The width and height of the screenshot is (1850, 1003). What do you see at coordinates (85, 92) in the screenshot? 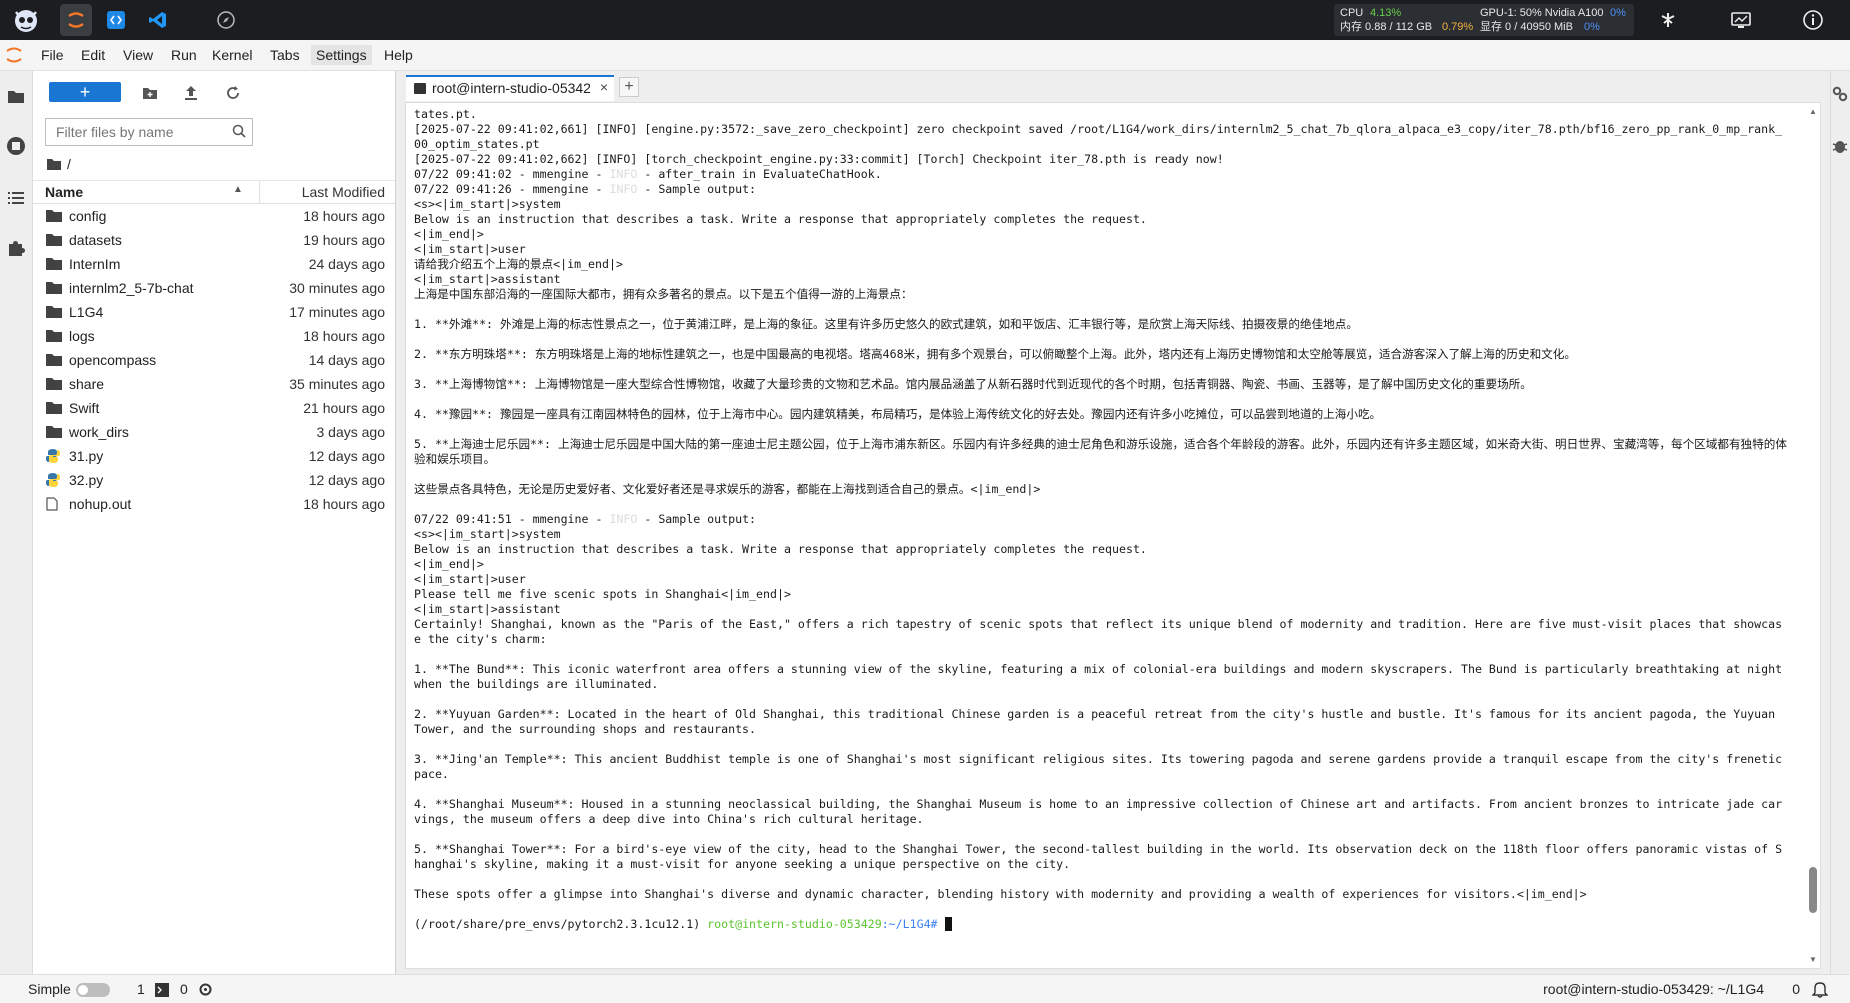
I see `new-launcher-button: +` at bounding box center [85, 92].